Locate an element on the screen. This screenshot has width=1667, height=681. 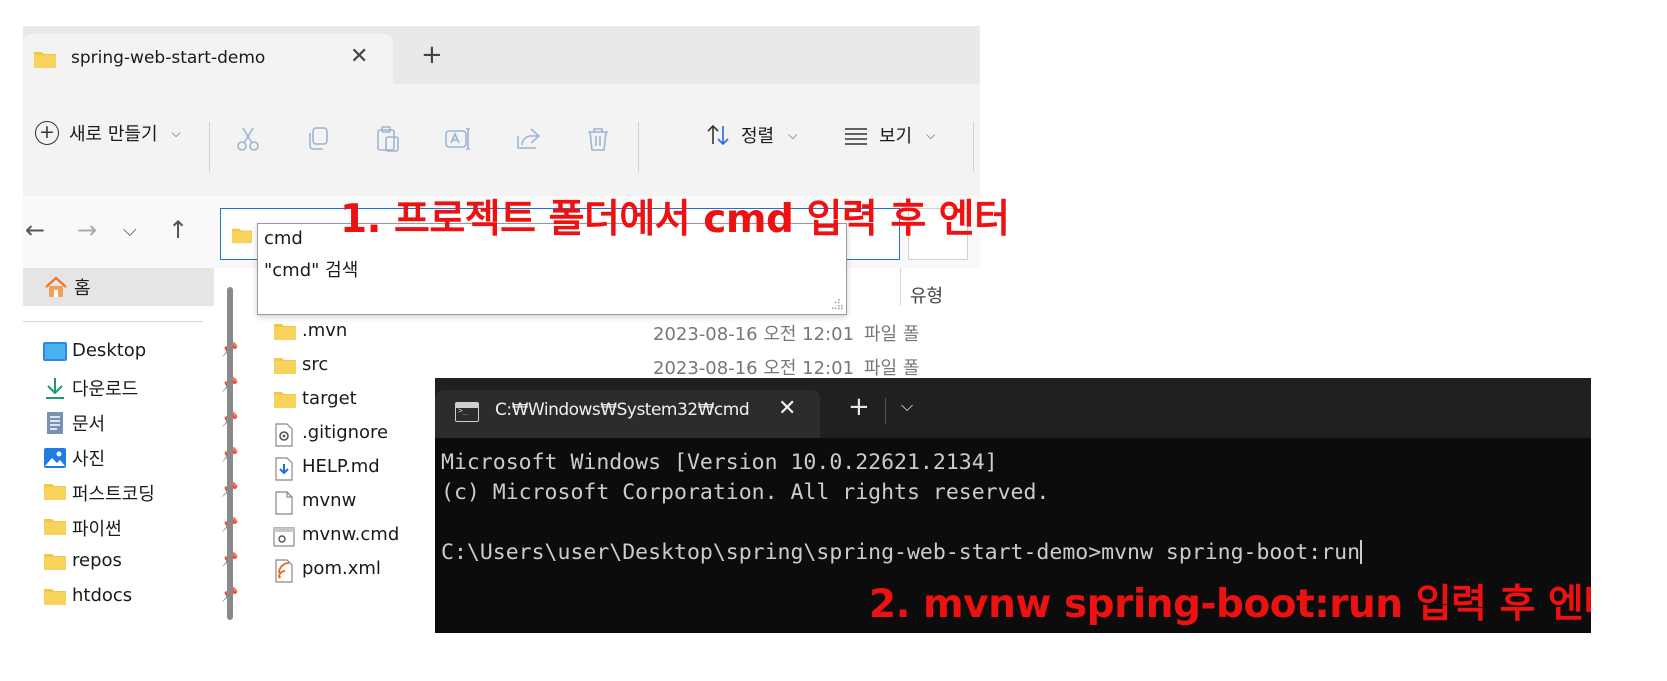
sort-label: 정렬 is located at coordinates (758, 136).